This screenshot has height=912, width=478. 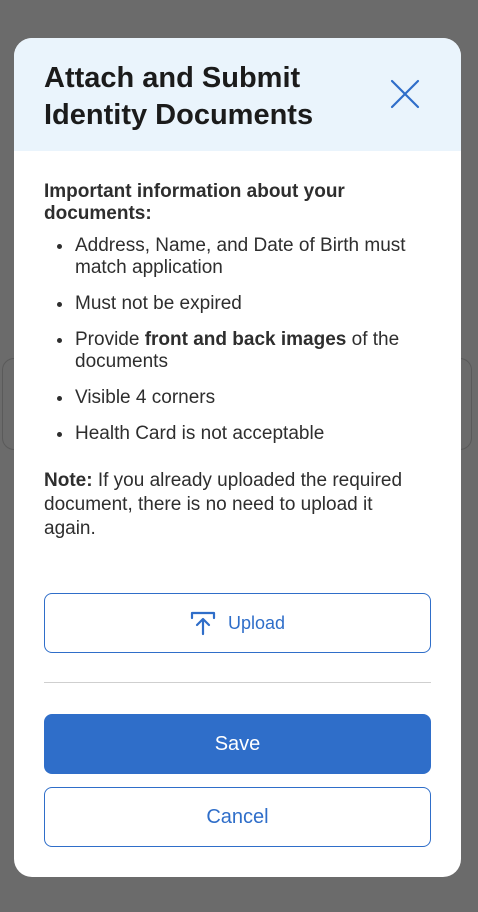 I want to click on list-item: Must not be expired, so click(x=237, y=304).